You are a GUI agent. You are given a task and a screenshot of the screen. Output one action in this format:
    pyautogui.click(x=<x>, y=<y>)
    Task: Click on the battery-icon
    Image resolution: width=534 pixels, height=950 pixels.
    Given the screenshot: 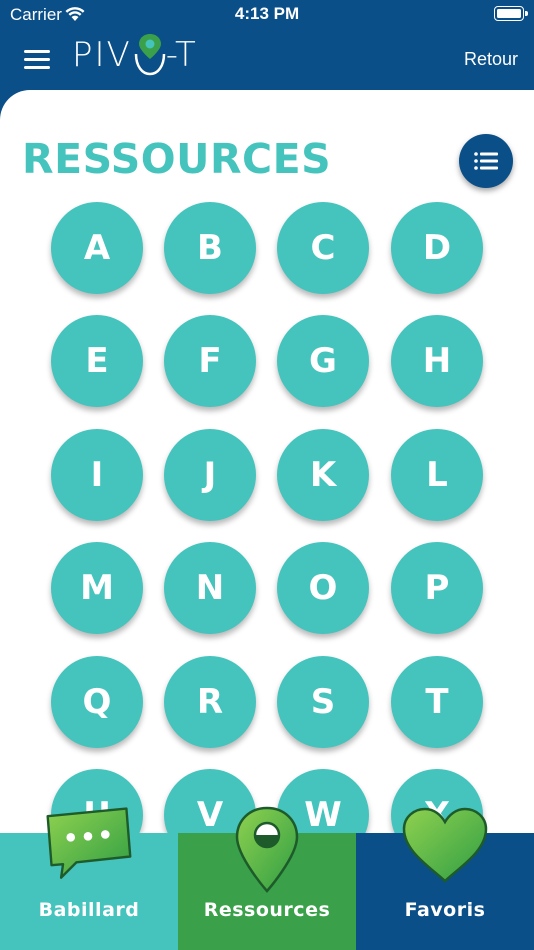 What is the action you would take?
    pyautogui.click(x=511, y=13)
    